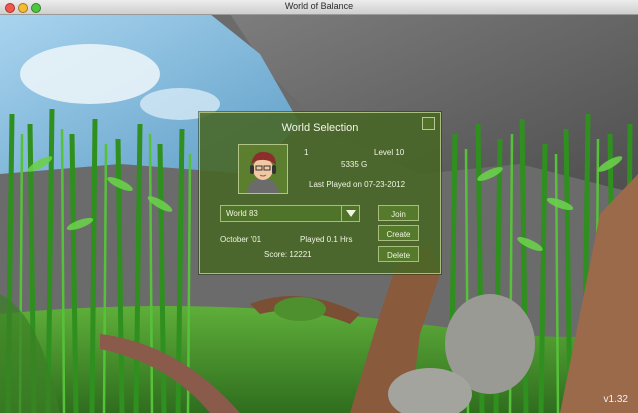  I want to click on player-slot: 1, so click(306, 152).